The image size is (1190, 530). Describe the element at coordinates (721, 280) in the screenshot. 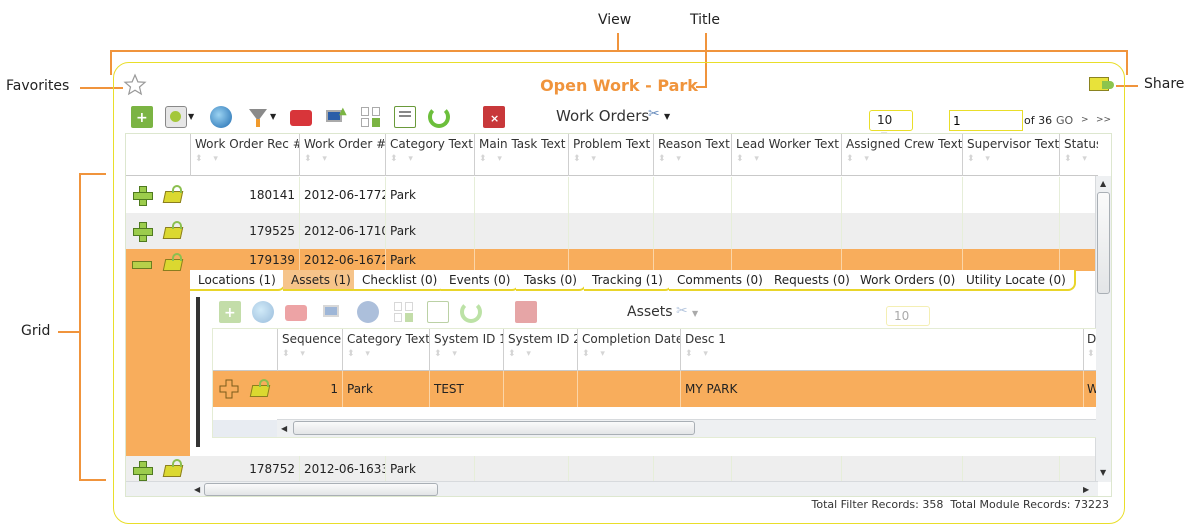

I see `tab-comments: Comments (0)` at that location.